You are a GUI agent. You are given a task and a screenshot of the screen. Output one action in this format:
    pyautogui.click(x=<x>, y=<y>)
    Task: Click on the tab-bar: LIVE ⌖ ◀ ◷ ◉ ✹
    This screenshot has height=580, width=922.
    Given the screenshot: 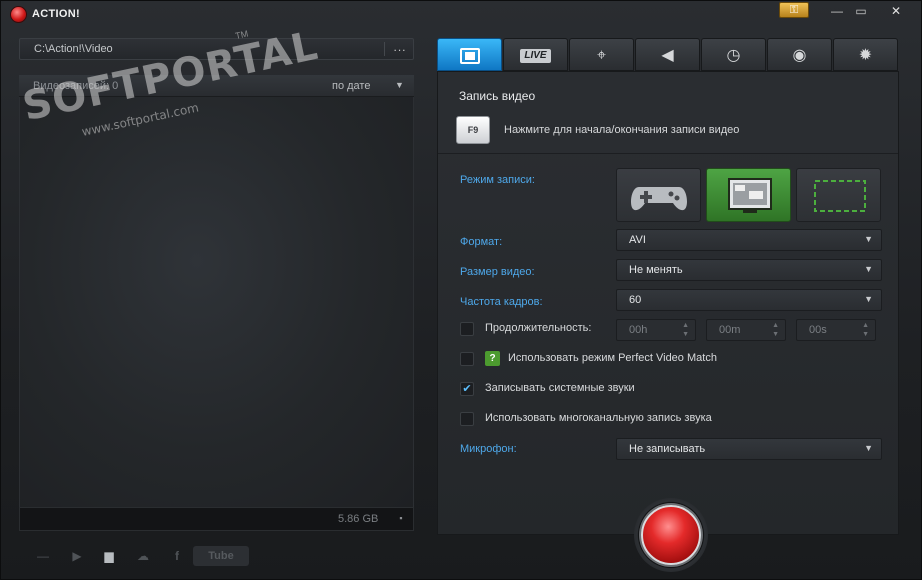 What is the action you would take?
    pyautogui.click(x=668, y=54)
    